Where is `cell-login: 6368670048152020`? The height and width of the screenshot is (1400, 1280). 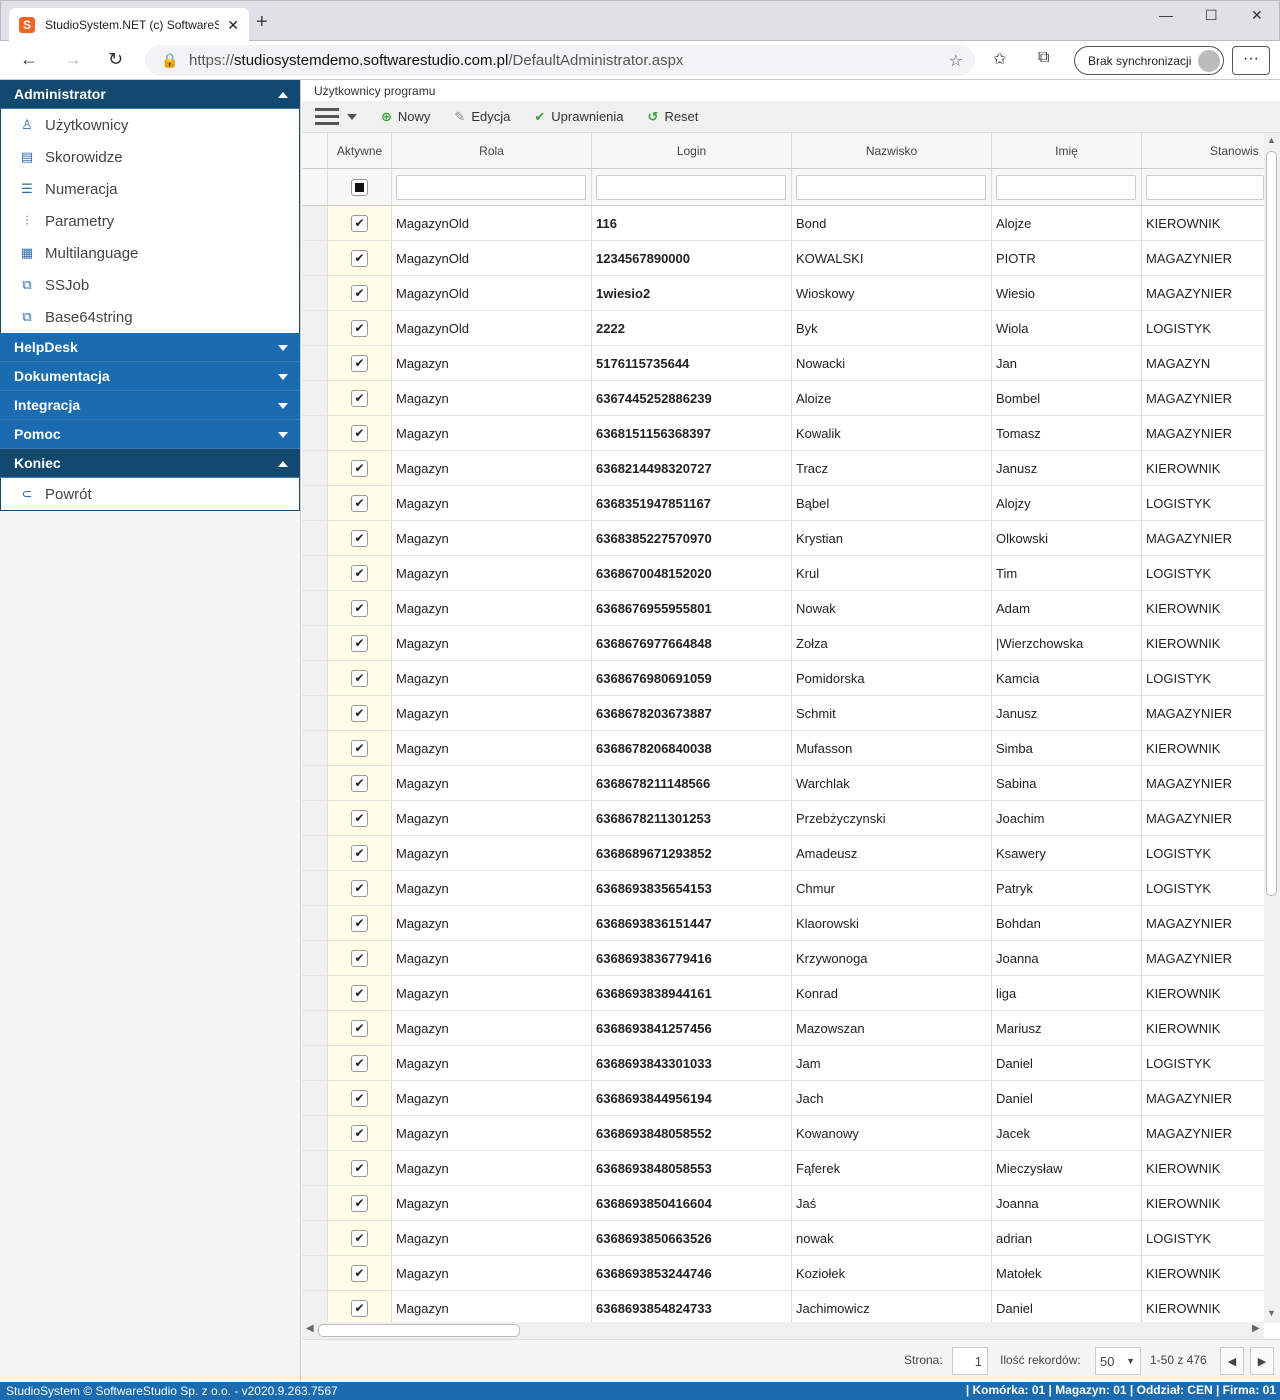 cell-login: 6368670048152020 is located at coordinates (692, 573).